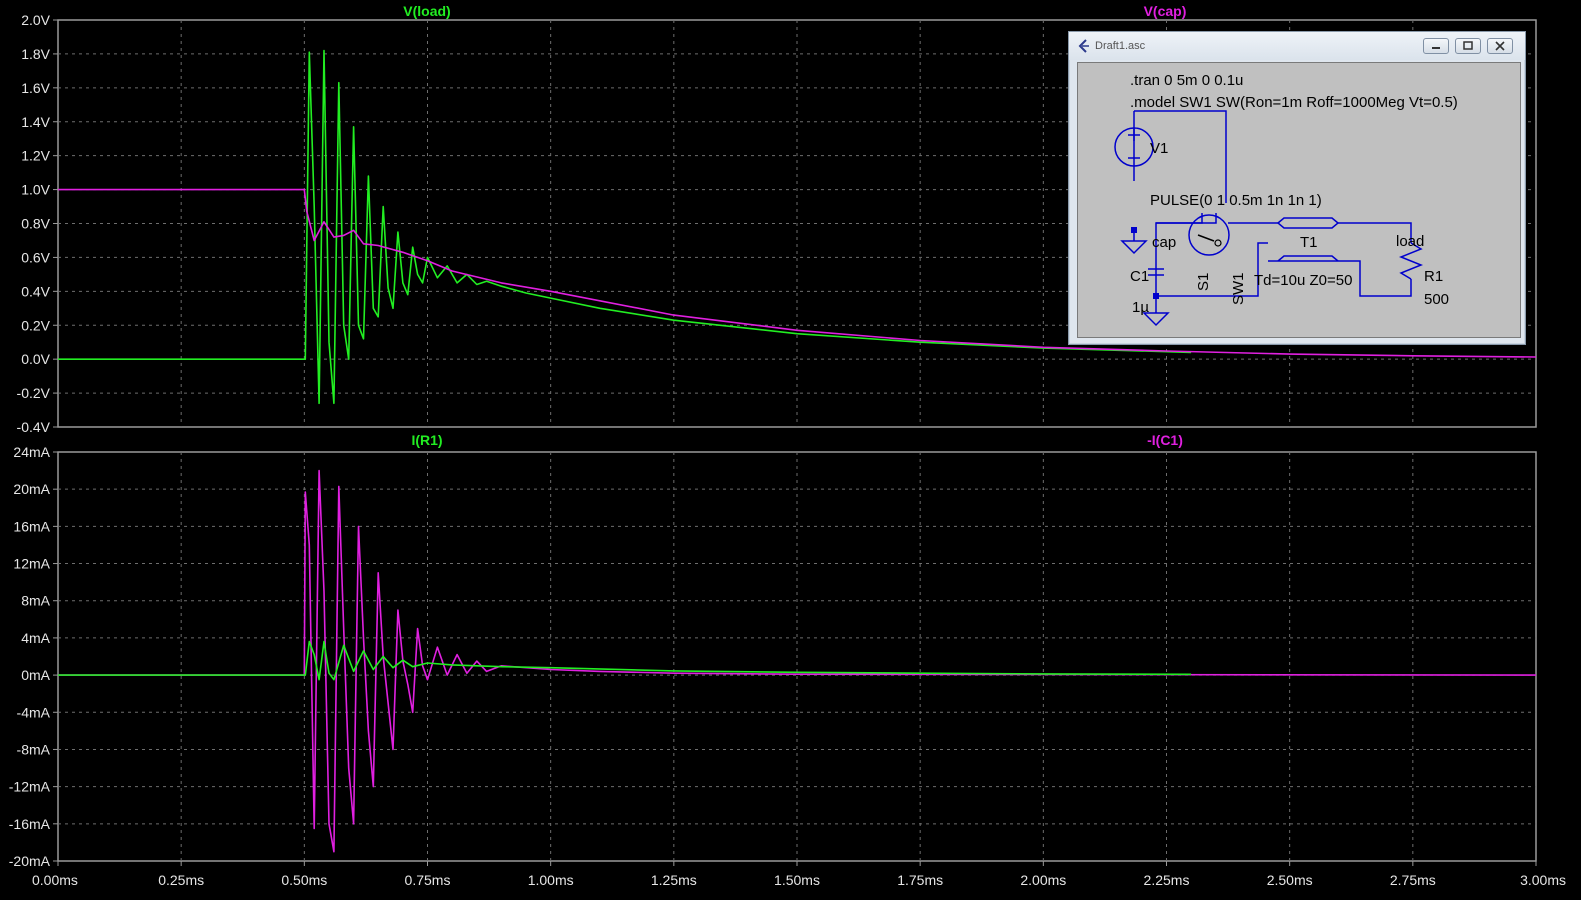  Describe the element at coordinates (35, 325) in the screenshot. I see `y-tick-label: 0.2V` at that location.